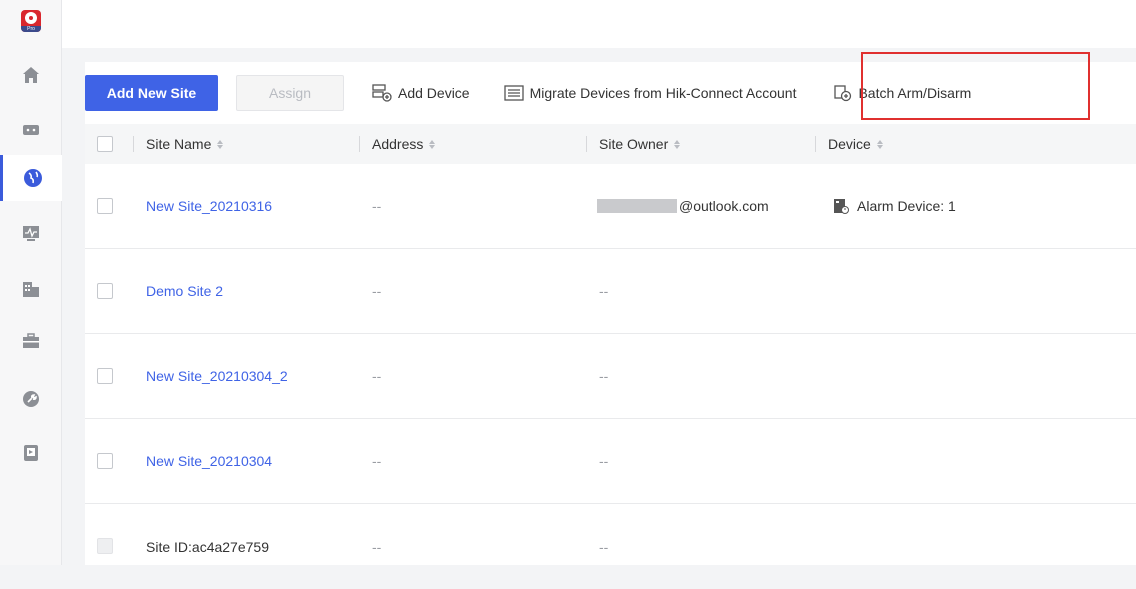 The image size is (1136, 589). I want to click on toolbox-icon, so click(31, 340).